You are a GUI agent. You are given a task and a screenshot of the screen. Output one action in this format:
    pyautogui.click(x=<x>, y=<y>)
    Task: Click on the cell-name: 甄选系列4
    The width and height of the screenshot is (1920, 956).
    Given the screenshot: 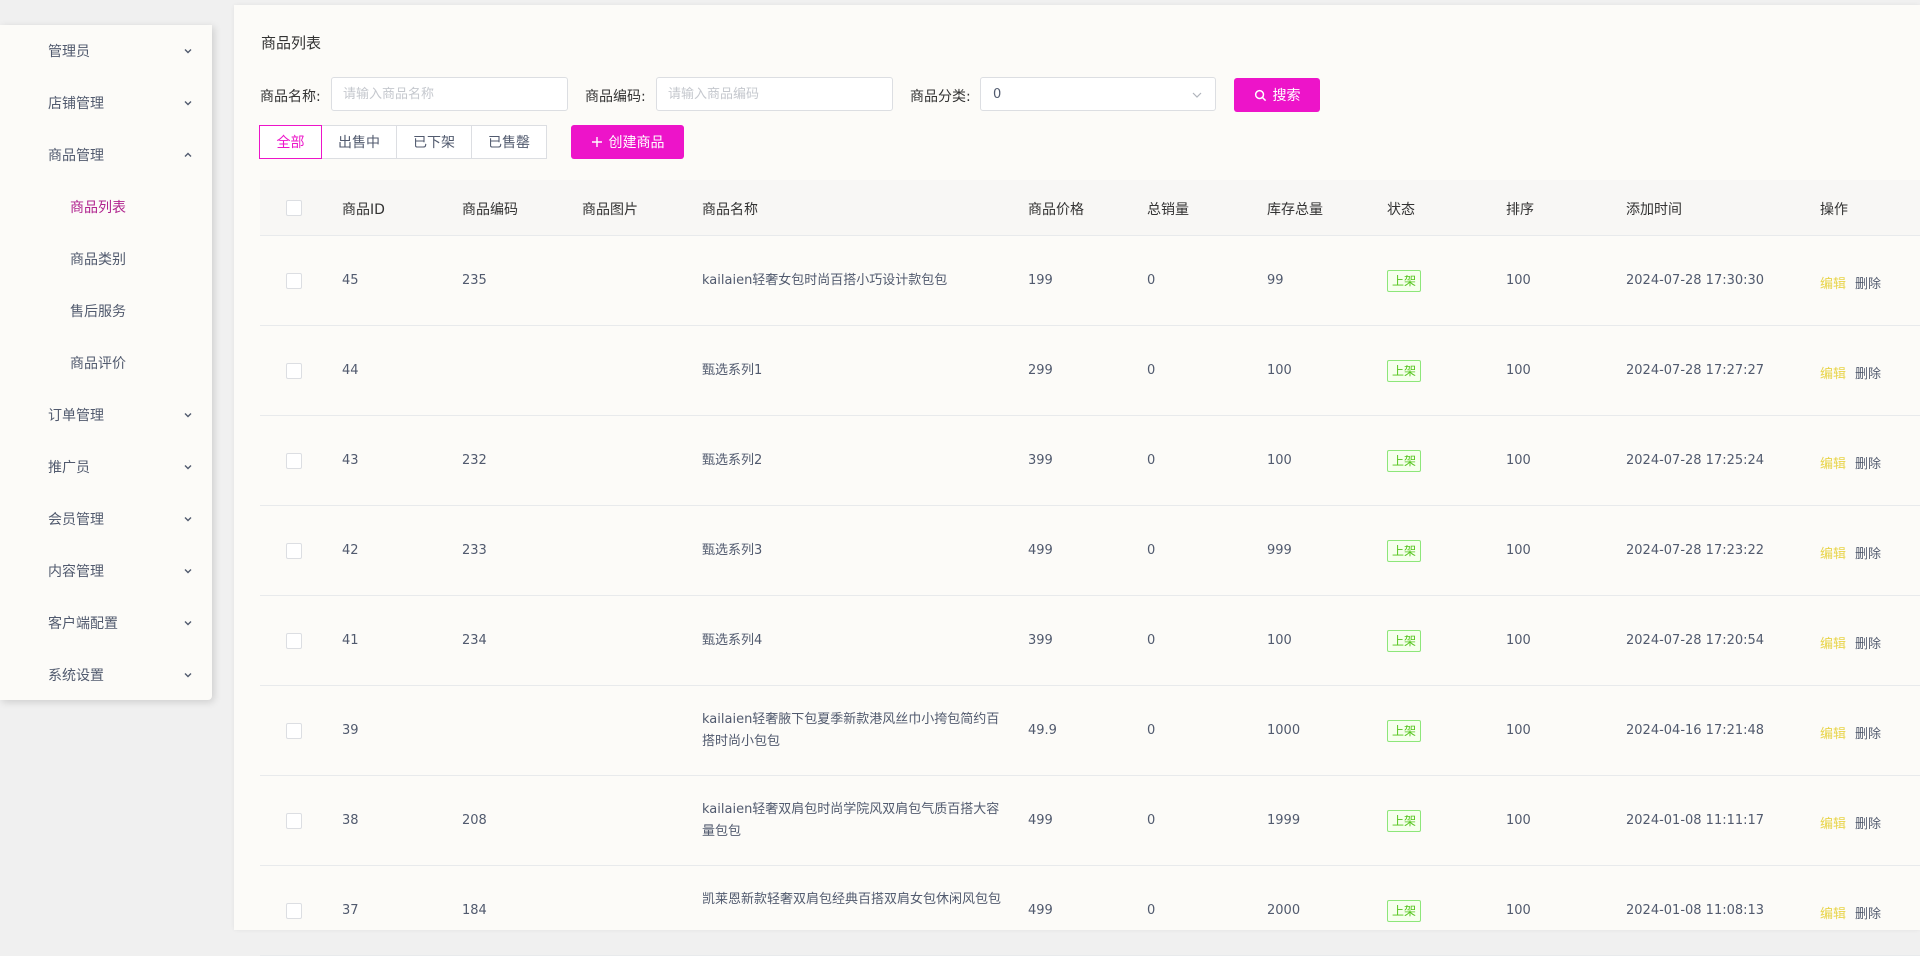 What is the action you would take?
    pyautogui.click(x=732, y=640)
    